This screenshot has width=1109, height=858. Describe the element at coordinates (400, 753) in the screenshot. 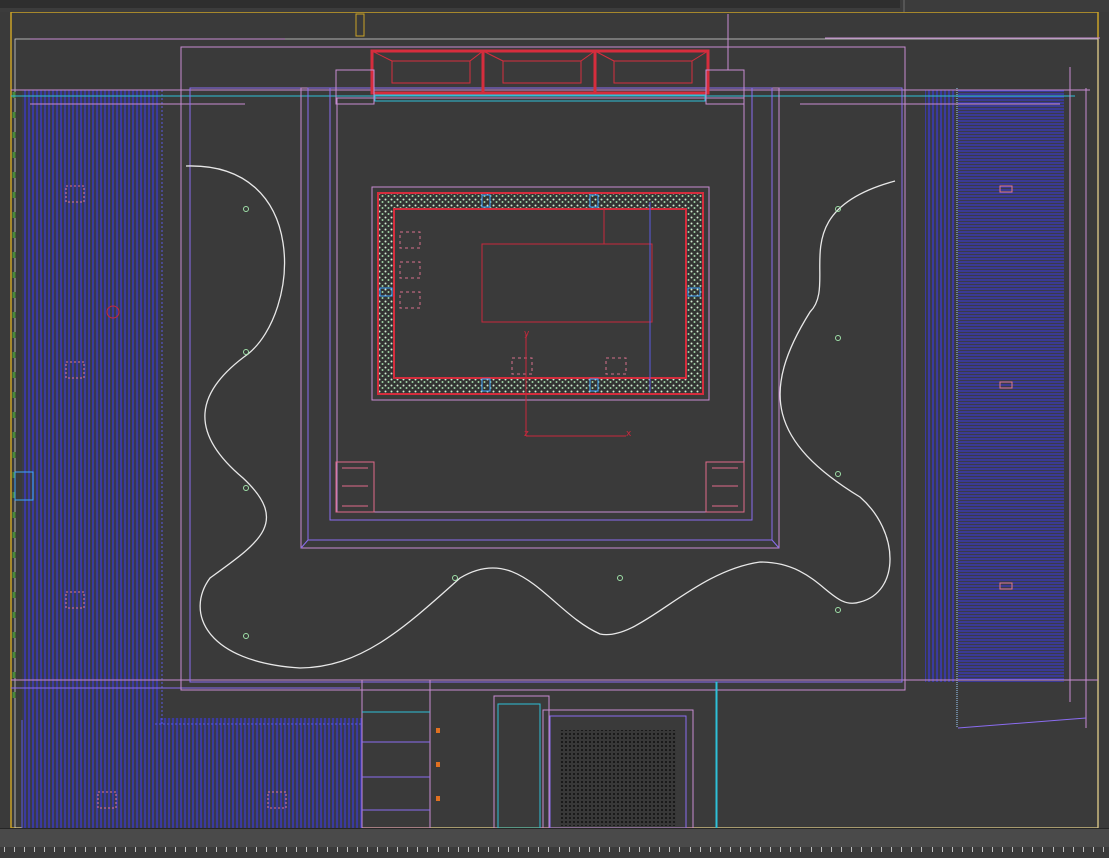

I see `bottom-stairs` at that location.